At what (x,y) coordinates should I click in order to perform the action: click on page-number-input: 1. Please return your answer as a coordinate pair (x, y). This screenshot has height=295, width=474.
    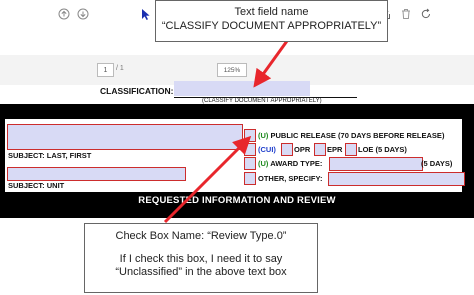
    Looking at the image, I should click on (105, 70).